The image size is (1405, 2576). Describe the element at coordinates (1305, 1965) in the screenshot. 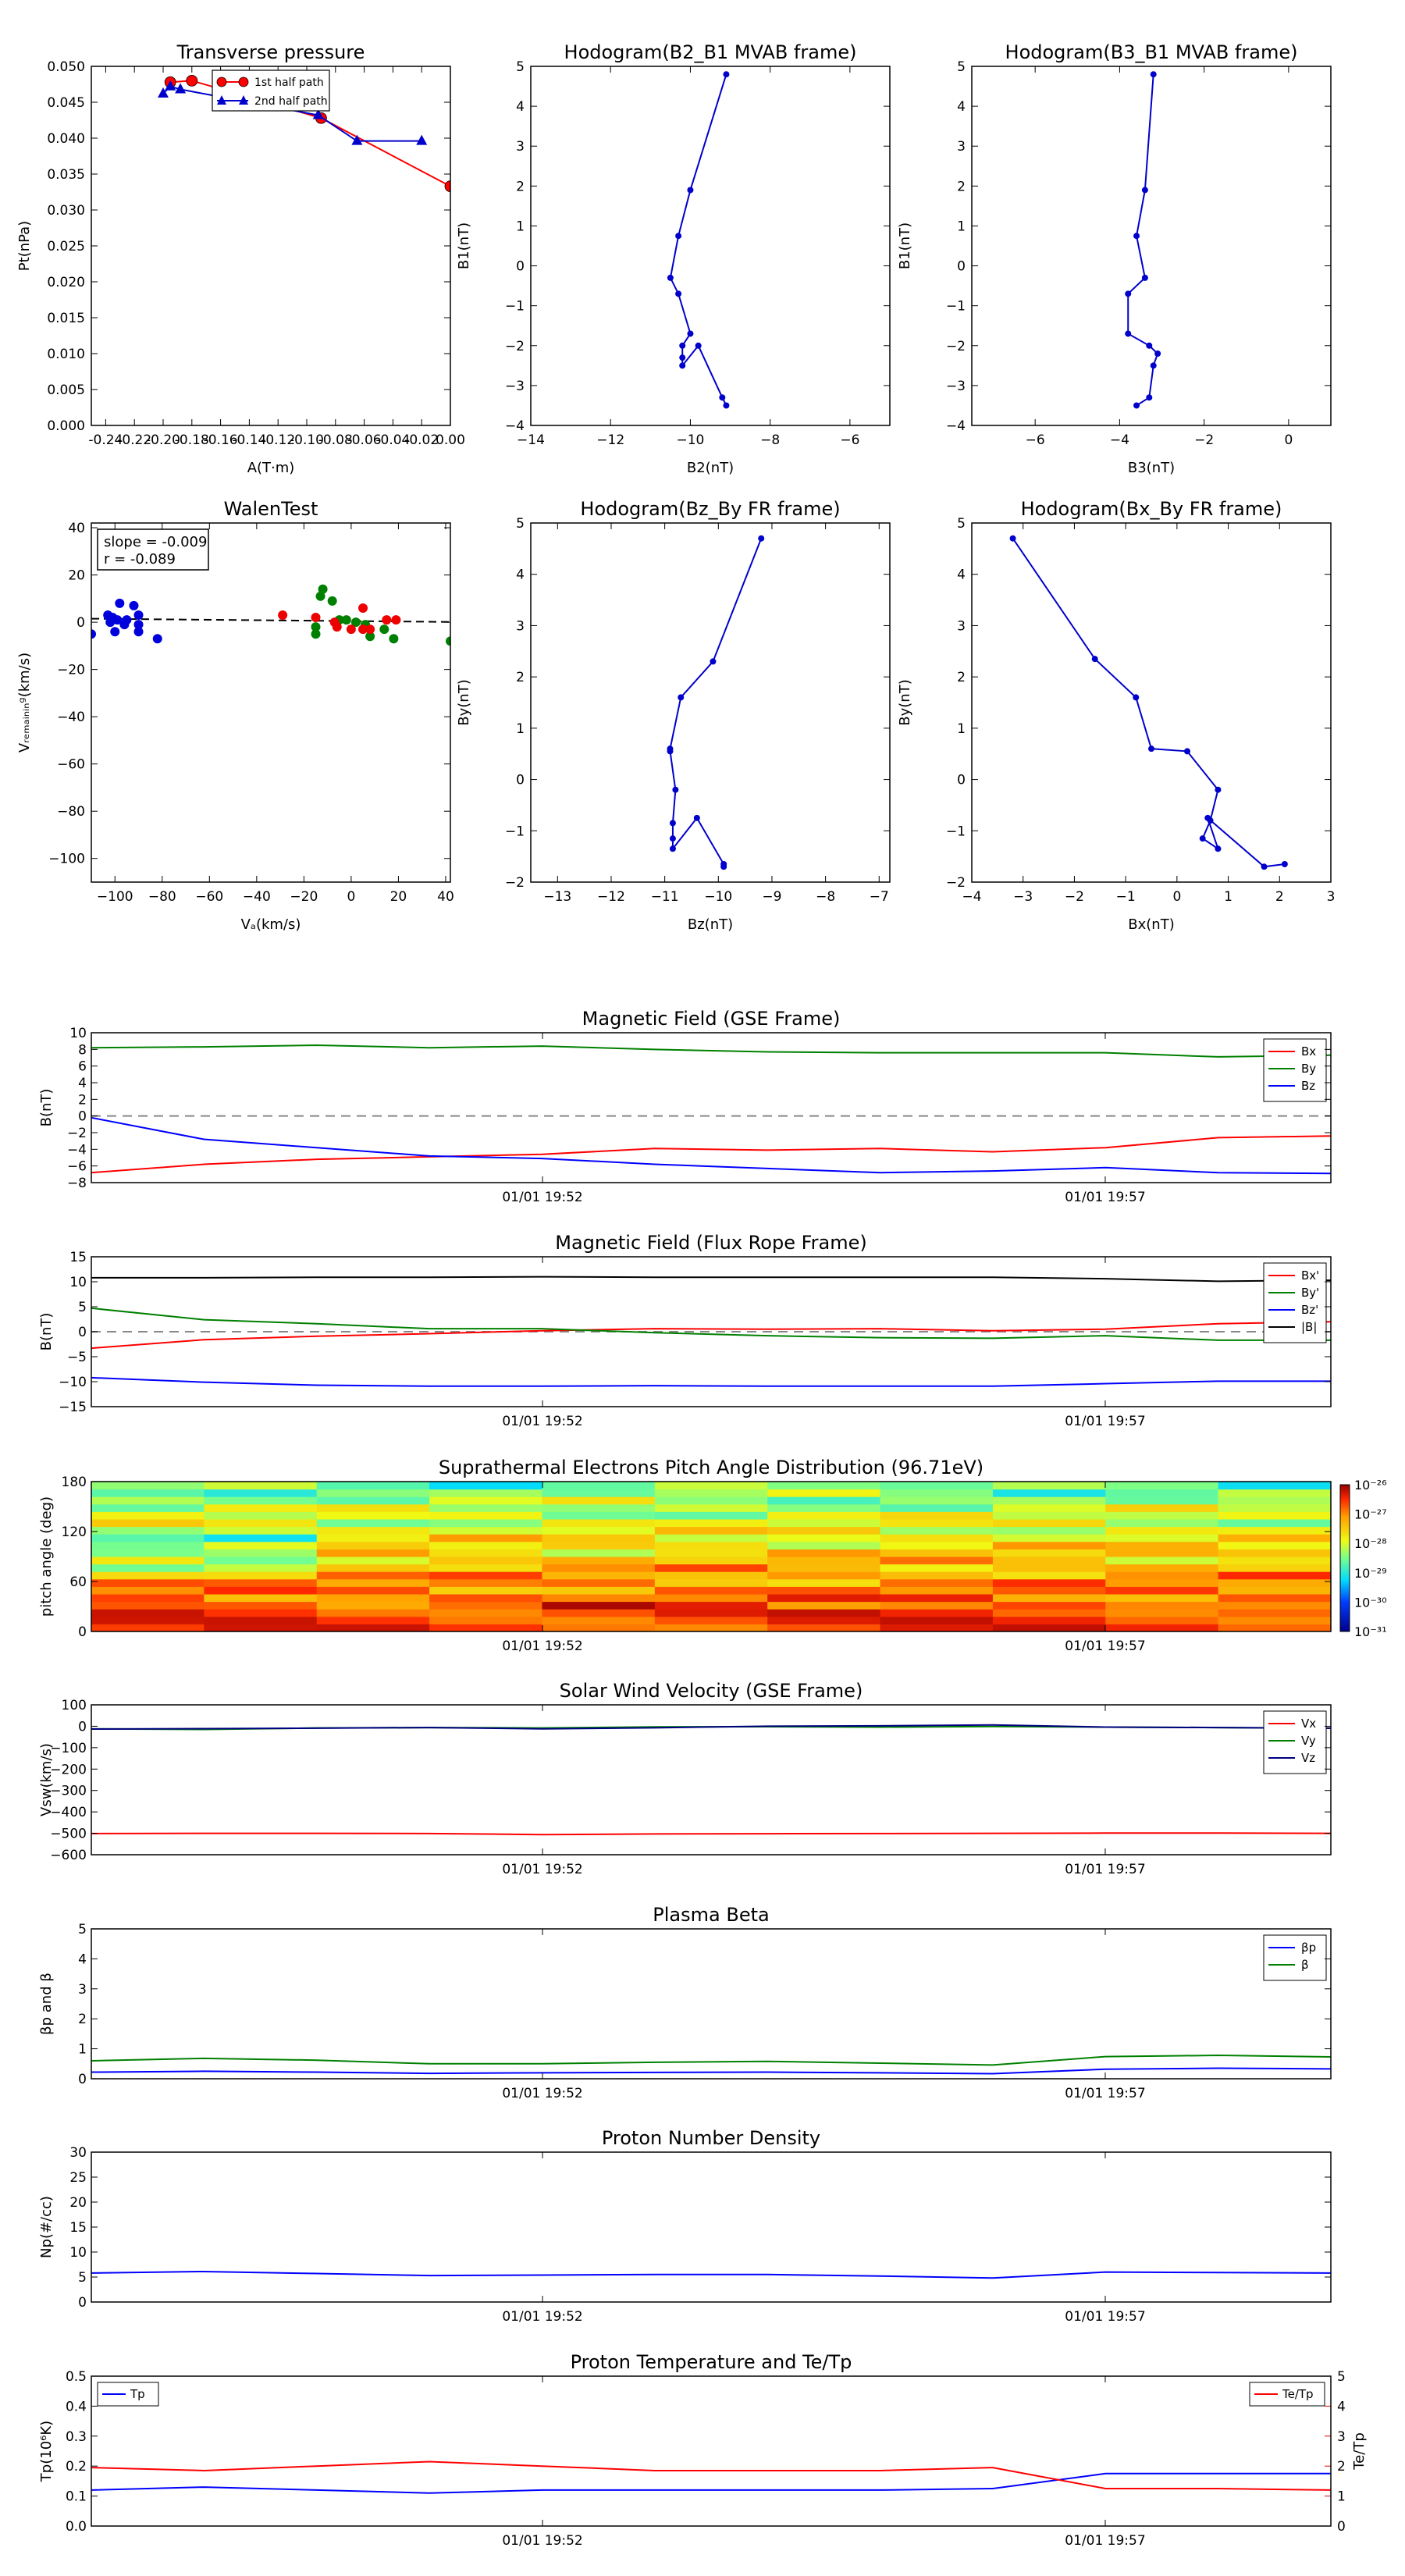

I see `legend-label: β` at that location.